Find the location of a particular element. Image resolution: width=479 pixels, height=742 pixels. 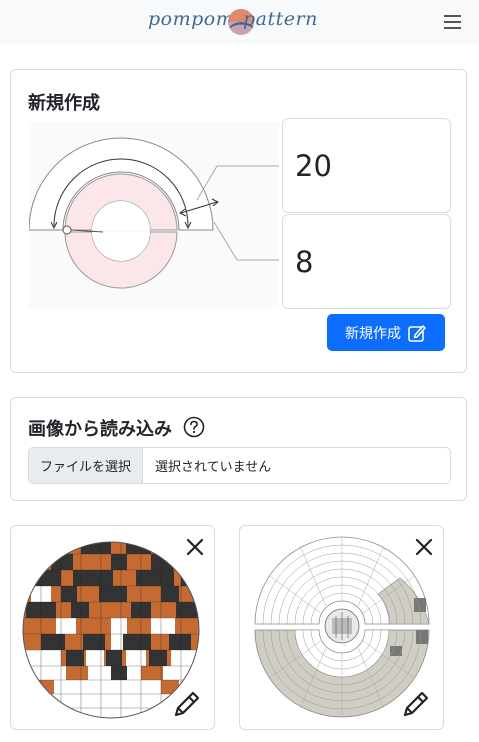

file-status-text: 選択されていません is located at coordinates (213, 467).